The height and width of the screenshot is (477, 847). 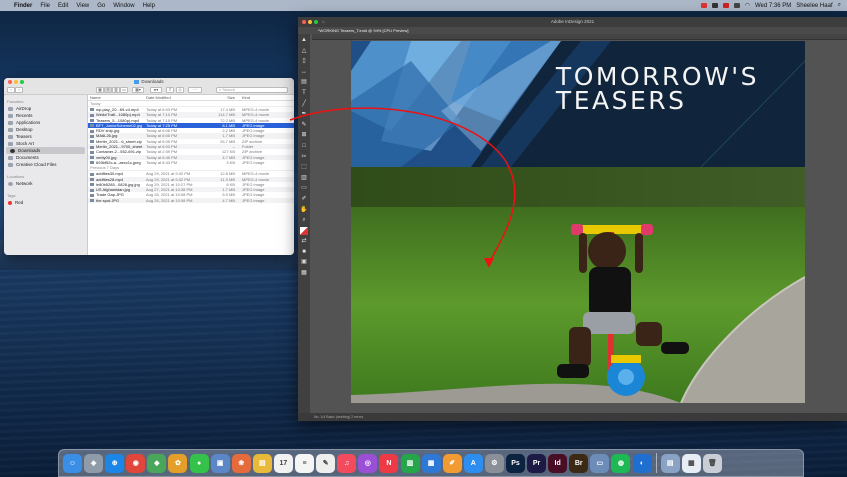 What do you see at coordinates (326, 463) in the screenshot?
I see `dock-textedit-icon: ✎` at bounding box center [326, 463].